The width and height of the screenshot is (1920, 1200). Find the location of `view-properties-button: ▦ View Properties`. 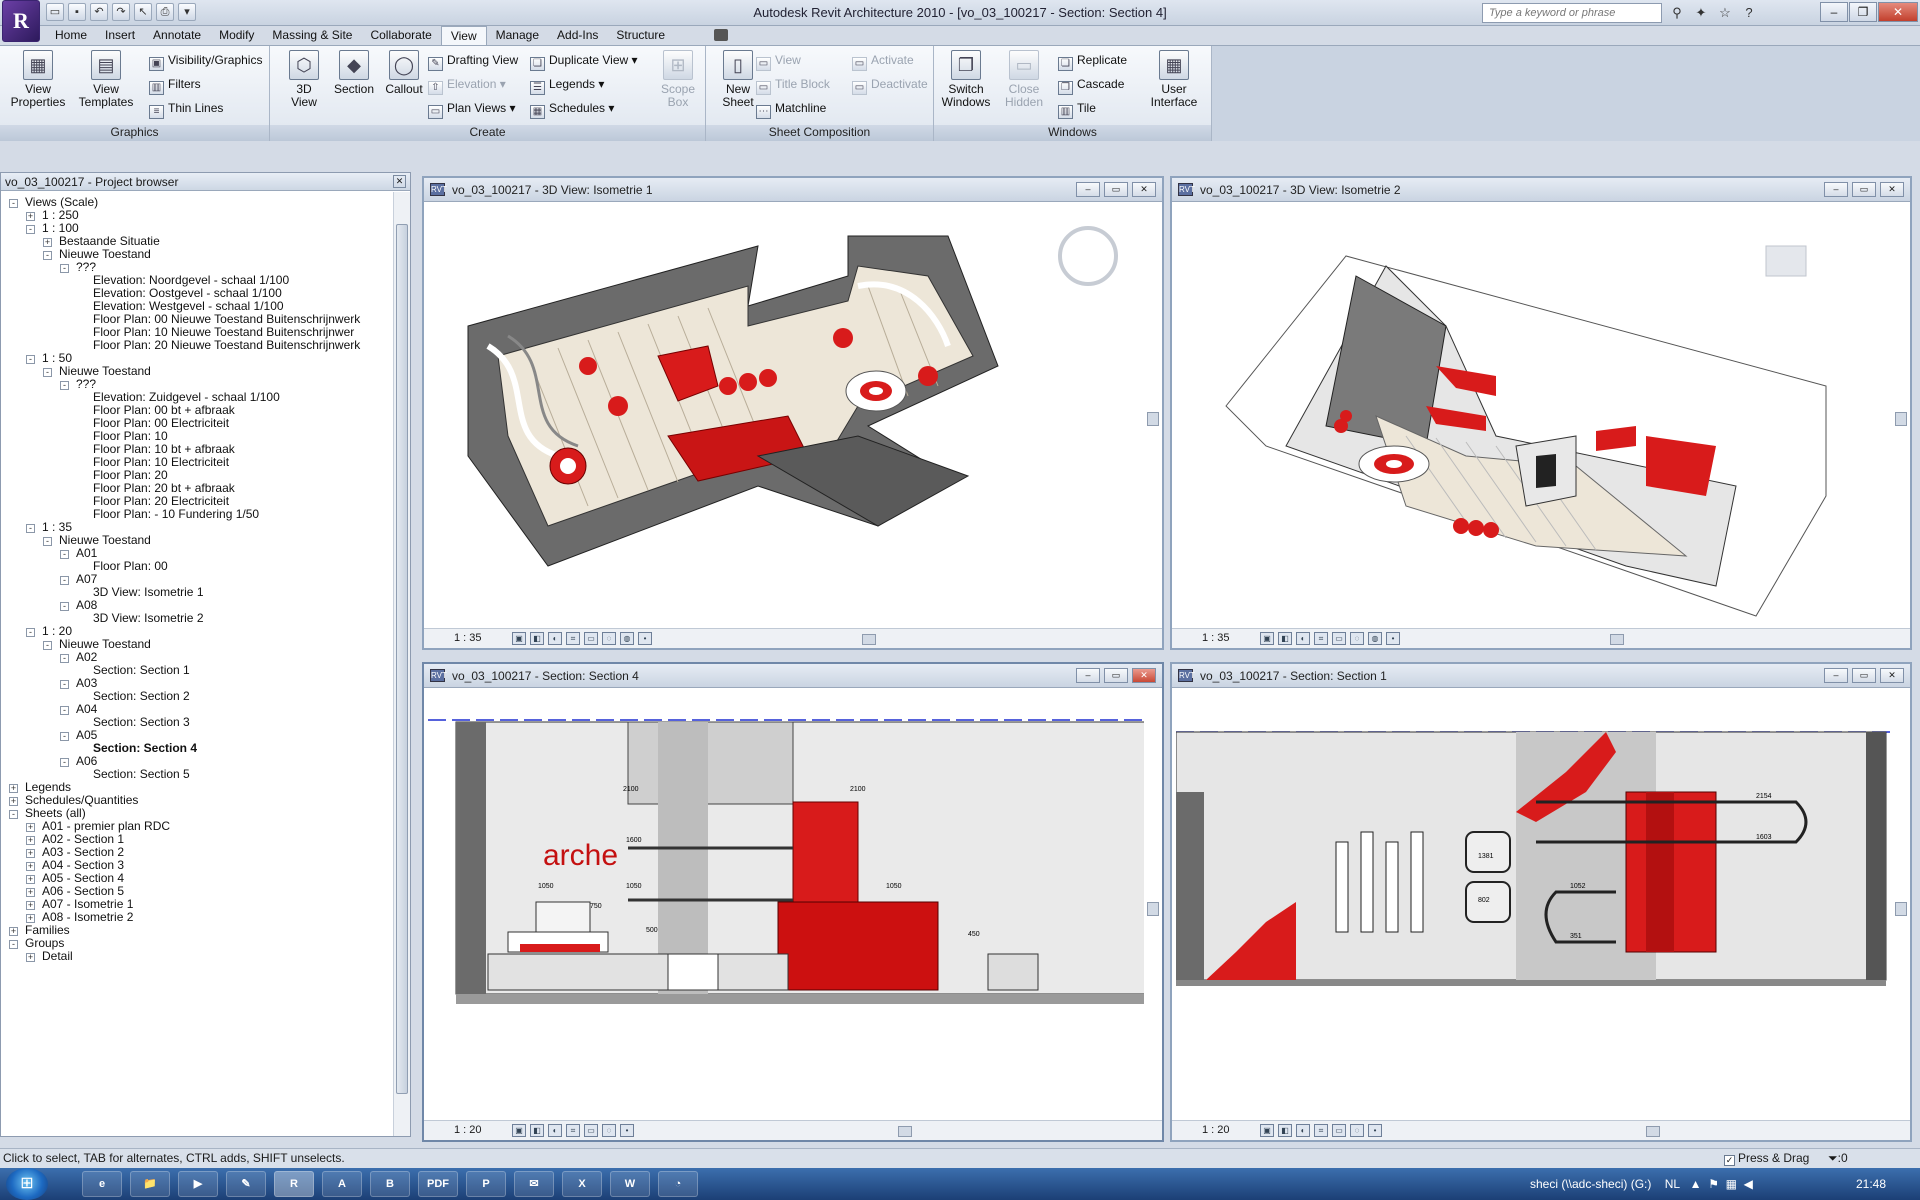

view-properties-button: ▦ View Properties is located at coordinates (38, 86).